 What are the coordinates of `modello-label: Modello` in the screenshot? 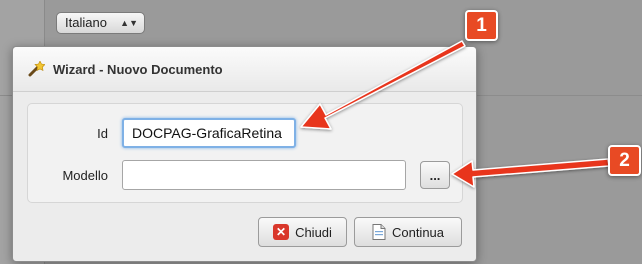 It's located at (85, 175).